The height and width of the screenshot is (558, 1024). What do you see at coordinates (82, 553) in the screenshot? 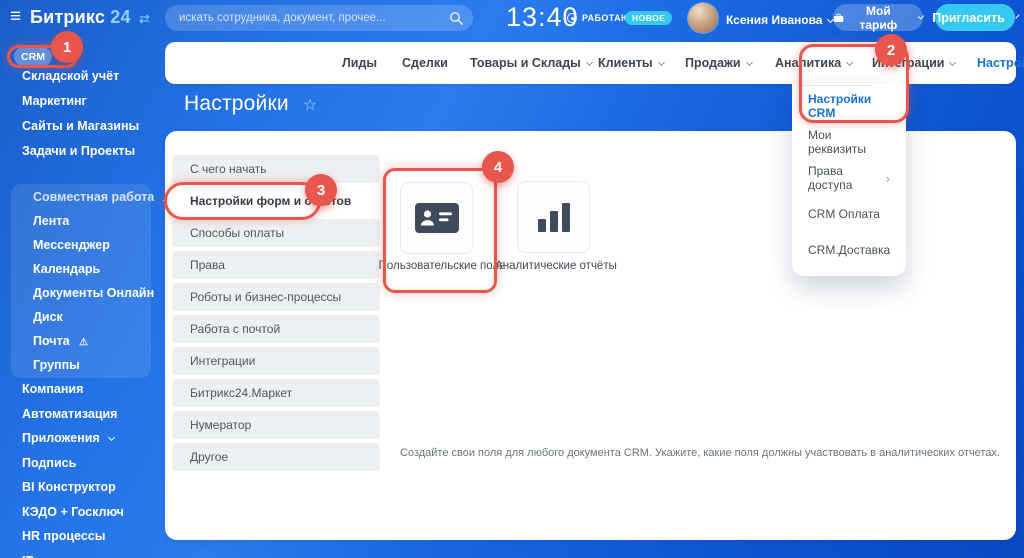
I see `sidebar-item-it: IT-отдел` at bounding box center [82, 553].